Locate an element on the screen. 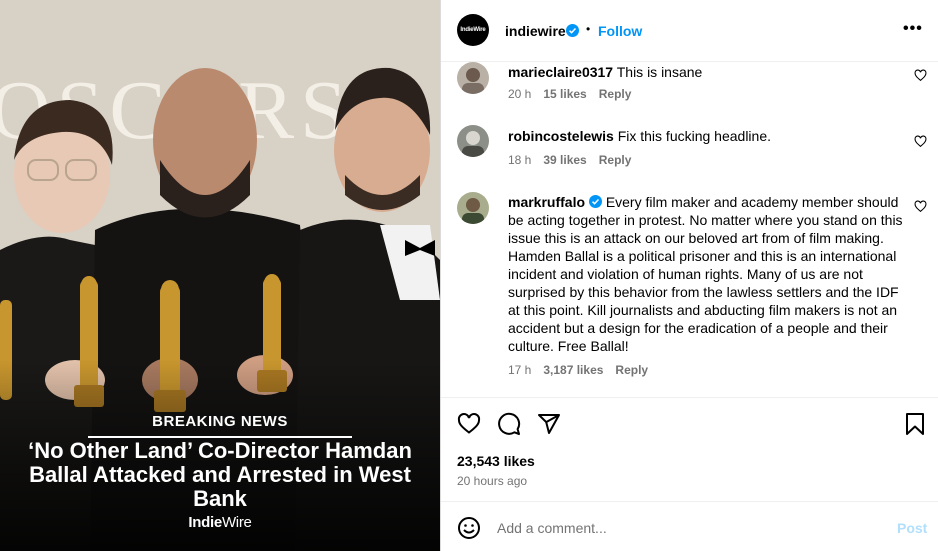 The image size is (938, 551). comment-time: 18 h is located at coordinates (519, 160).